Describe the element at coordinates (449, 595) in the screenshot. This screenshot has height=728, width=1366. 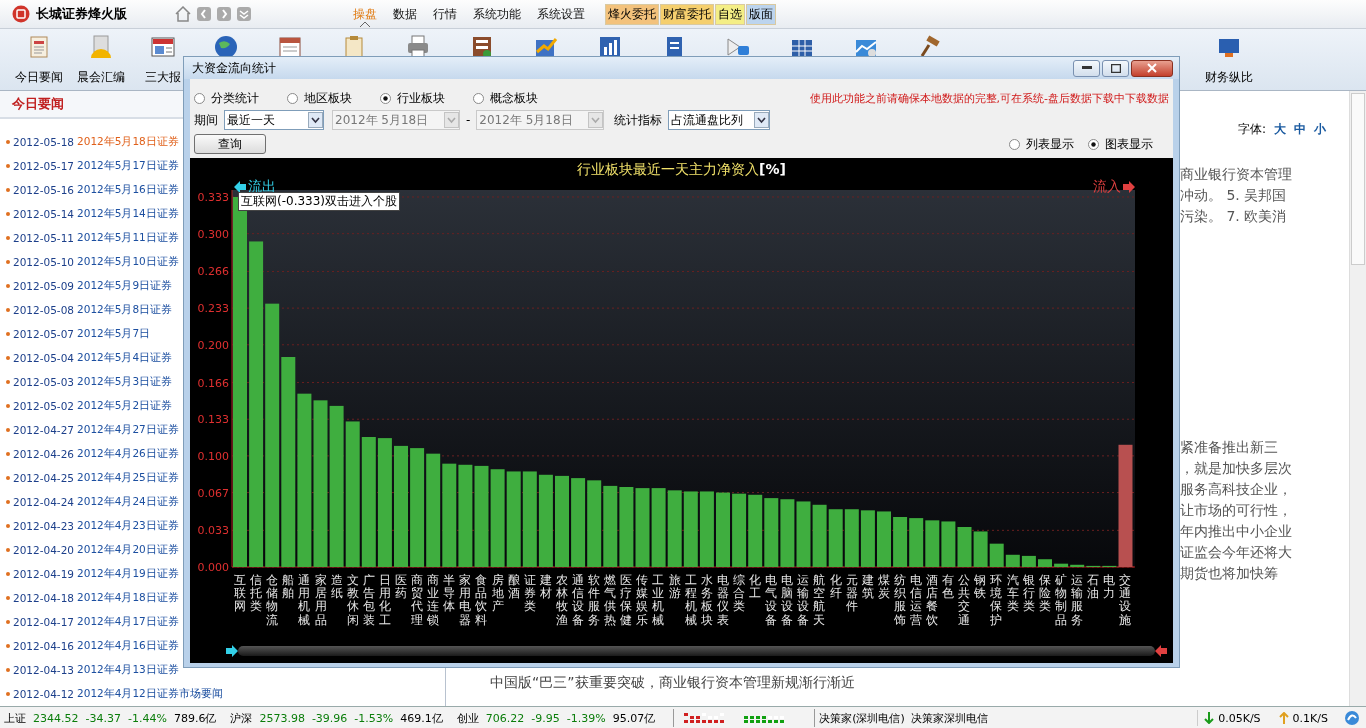
I see `category-label: 半导体` at that location.